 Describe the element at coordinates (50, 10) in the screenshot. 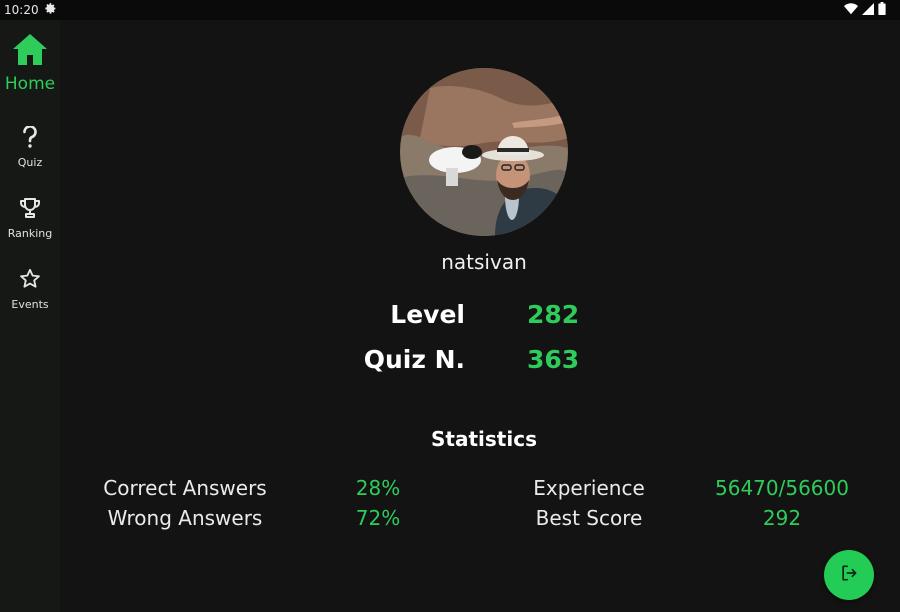

I see `settings-icon` at that location.